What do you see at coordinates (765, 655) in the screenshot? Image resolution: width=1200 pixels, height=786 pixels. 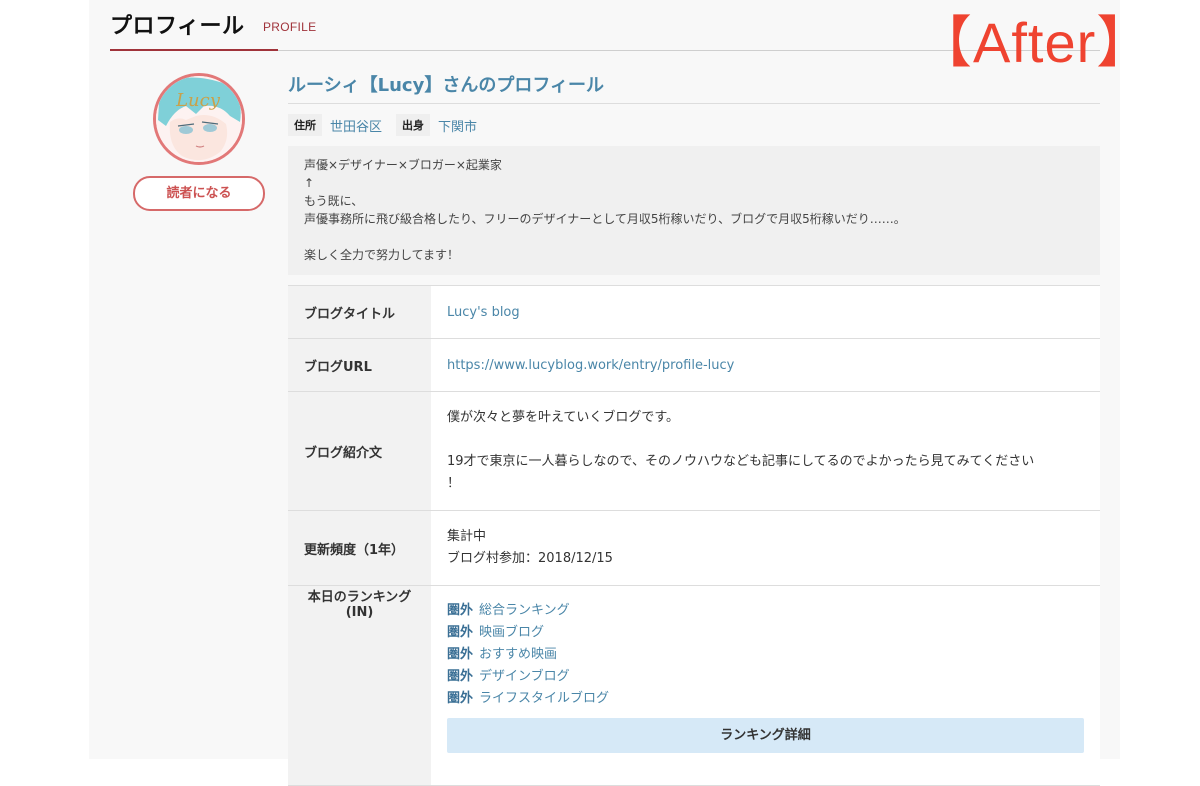 I see `ranking-item: 圏外 おすすめ映画` at bounding box center [765, 655].